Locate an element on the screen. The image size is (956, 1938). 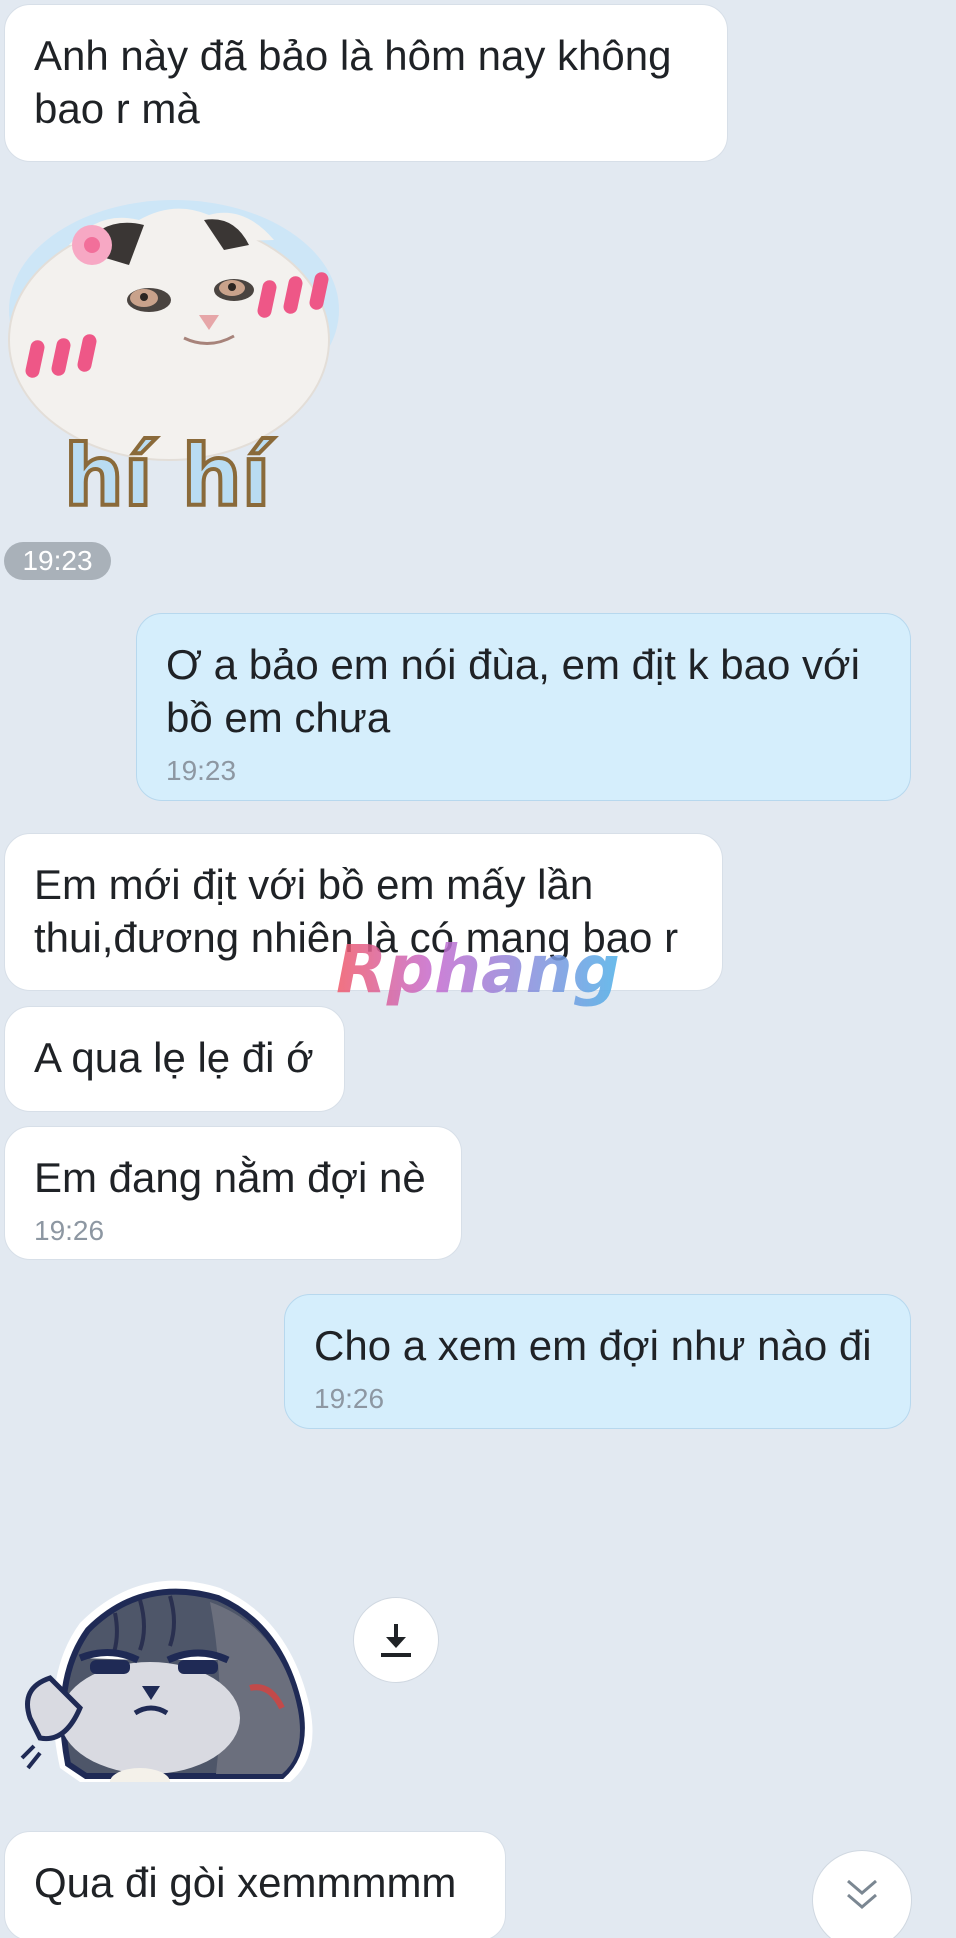
download-icon is located at coordinates (396, 1640).